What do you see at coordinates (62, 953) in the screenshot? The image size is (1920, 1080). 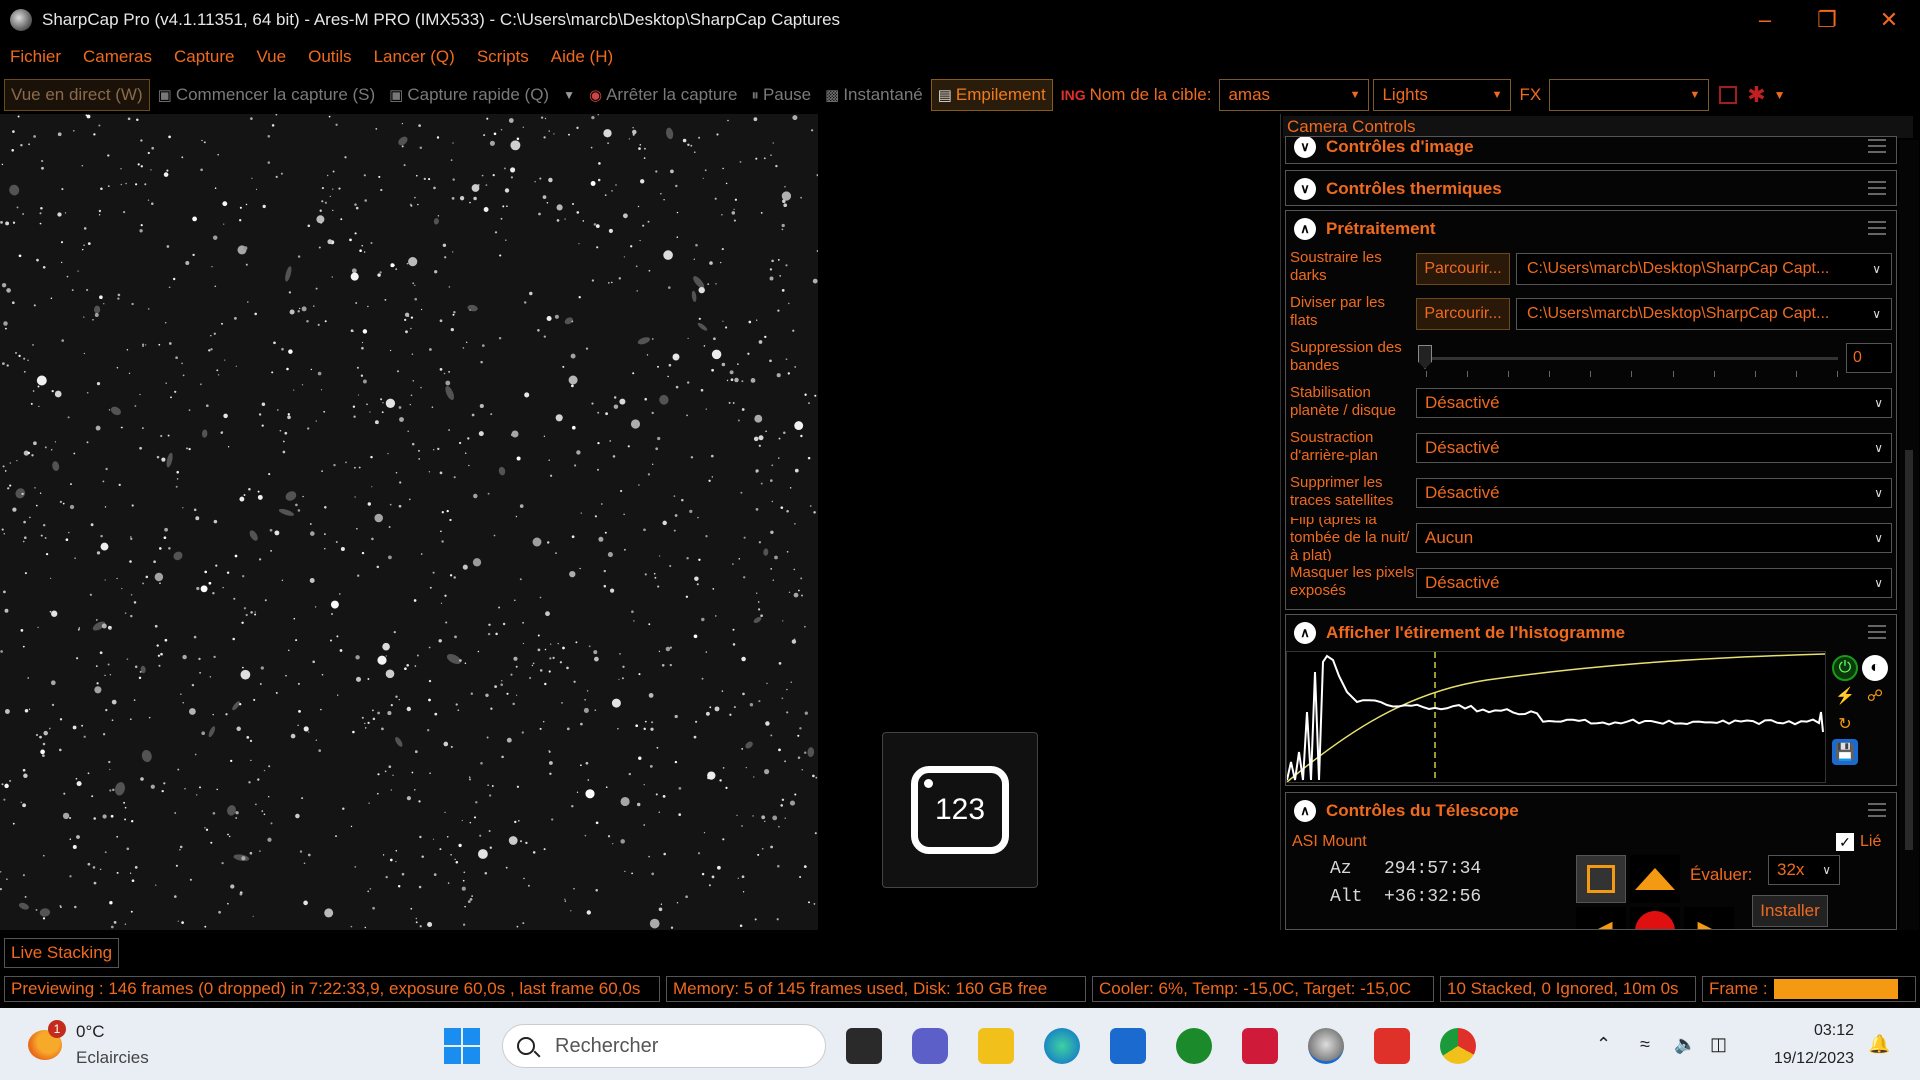 I see `live-stacking-tab: Live Stacking` at bounding box center [62, 953].